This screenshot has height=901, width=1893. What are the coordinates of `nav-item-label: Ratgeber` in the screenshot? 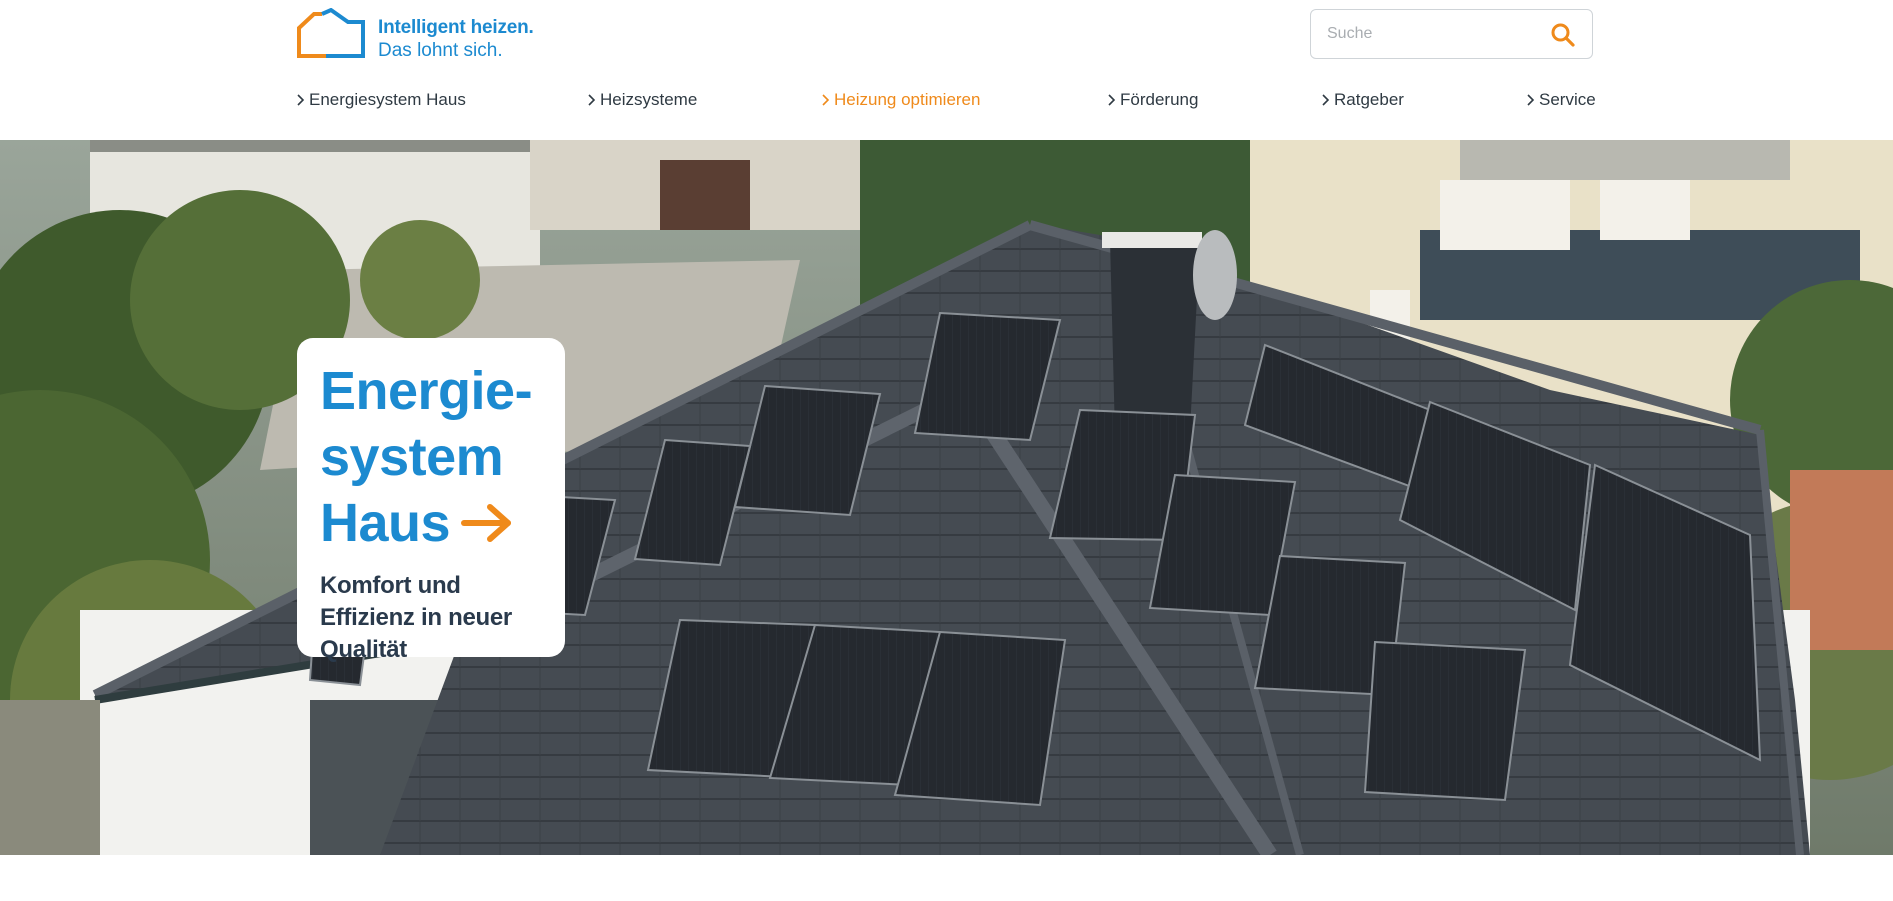 It's located at (1369, 99).